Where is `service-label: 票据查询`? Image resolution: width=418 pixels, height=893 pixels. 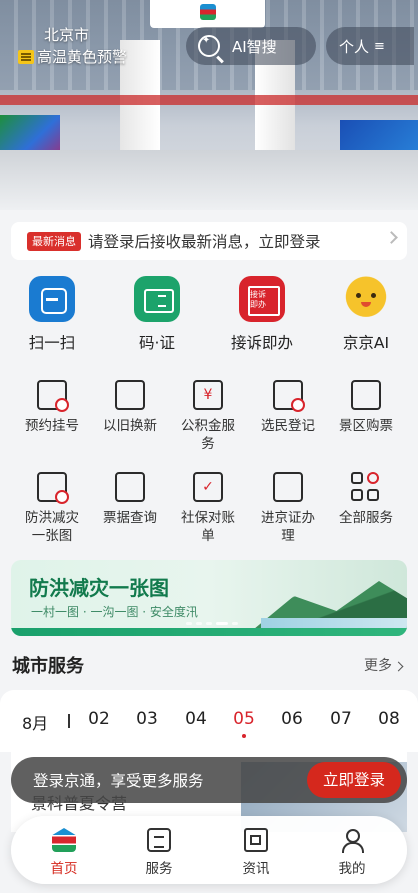
service-label: 票据查询 is located at coordinates (130, 518).